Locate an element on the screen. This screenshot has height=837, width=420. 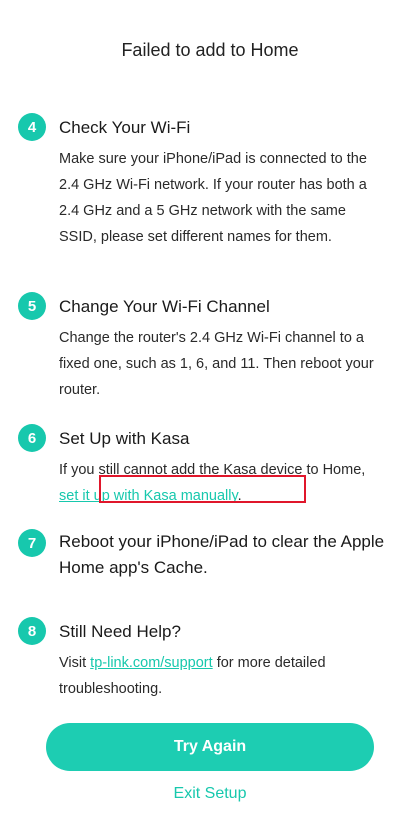
step-number-badge: 5 is located at coordinates (32, 306).